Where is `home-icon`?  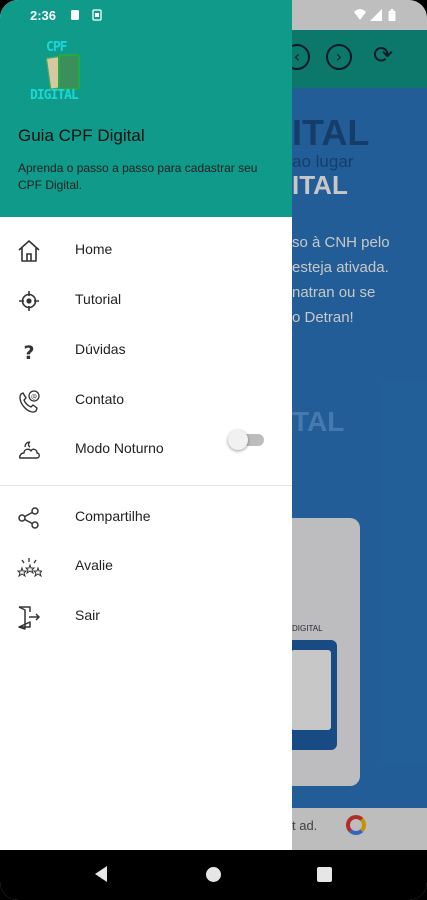 home-icon is located at coordinates (29, 251).